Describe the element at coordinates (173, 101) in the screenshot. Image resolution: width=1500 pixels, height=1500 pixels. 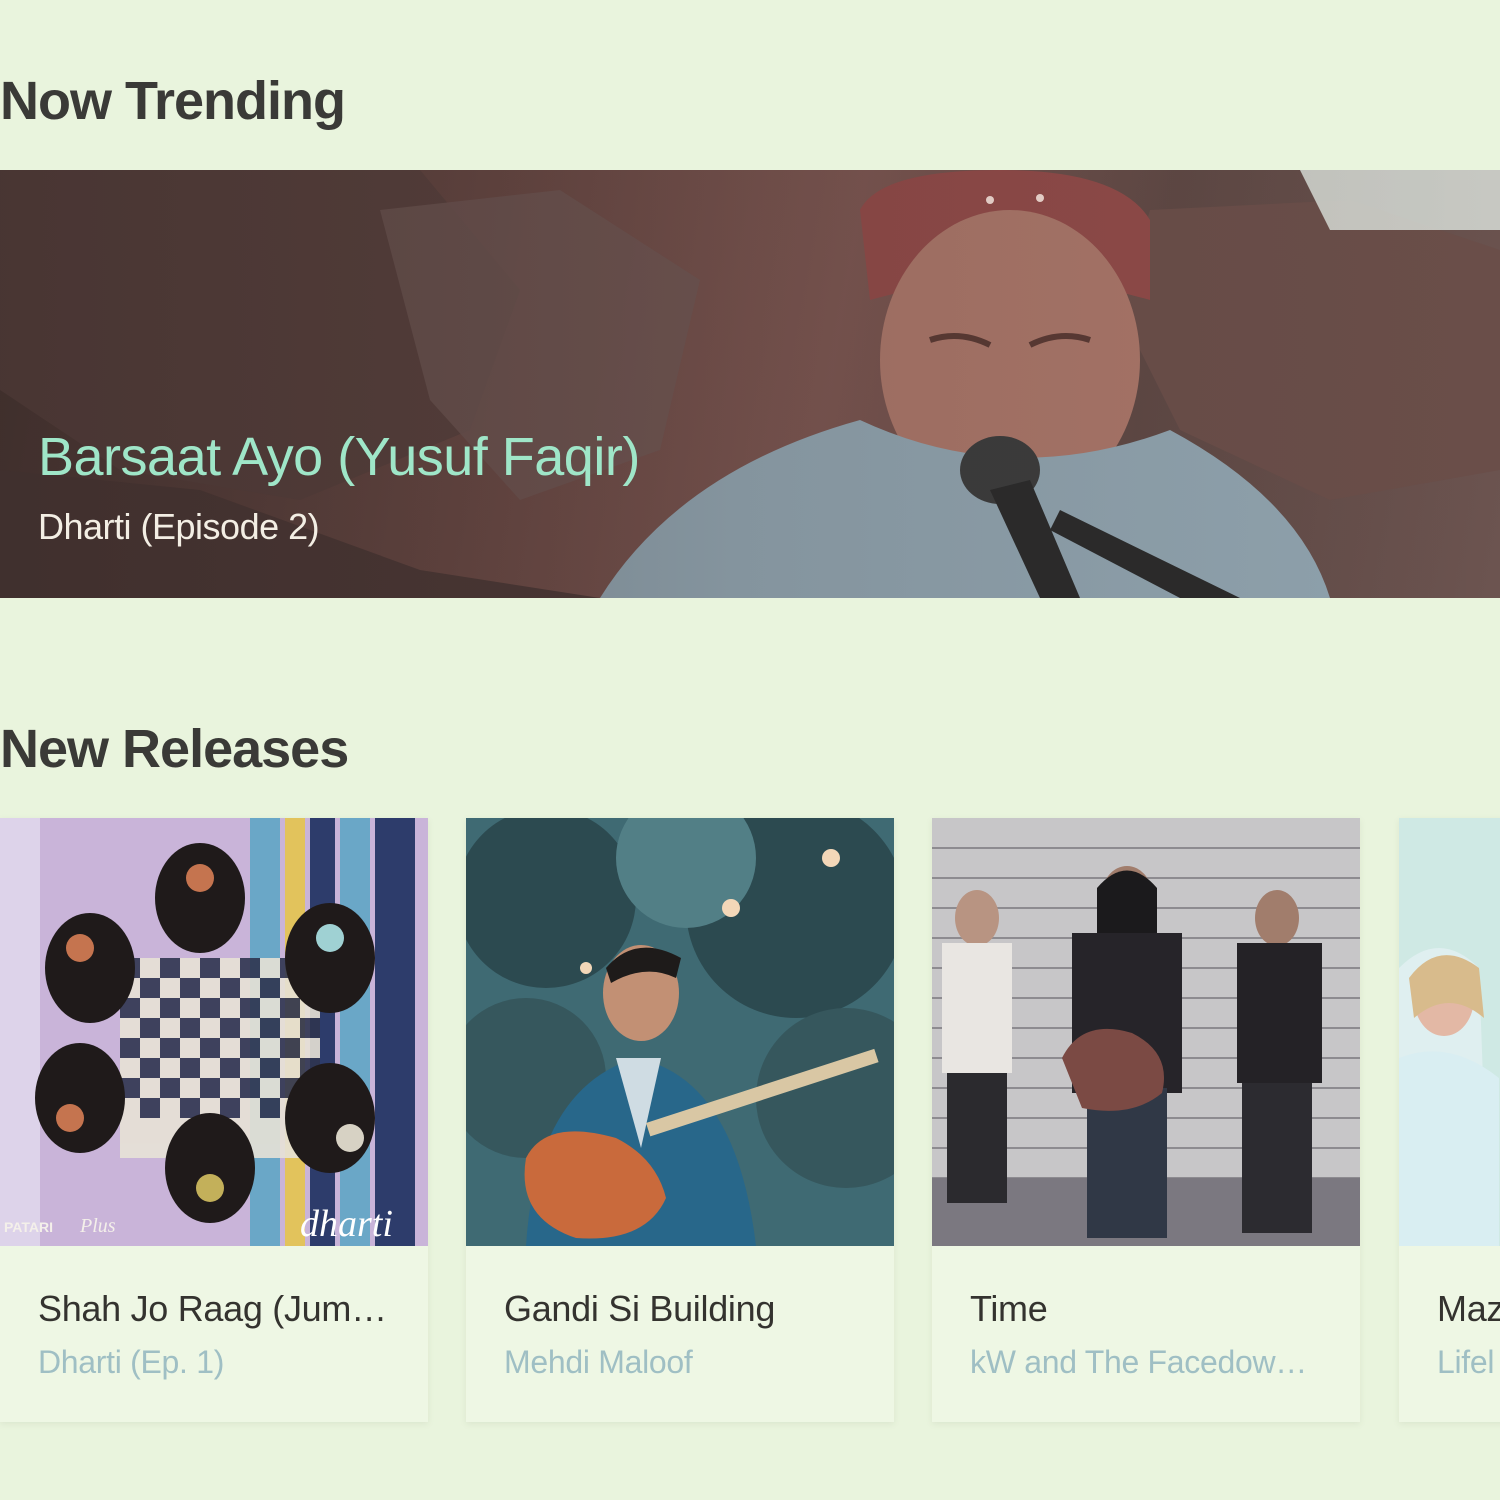
I see `now-trending-heading: Now Trending` at that location.